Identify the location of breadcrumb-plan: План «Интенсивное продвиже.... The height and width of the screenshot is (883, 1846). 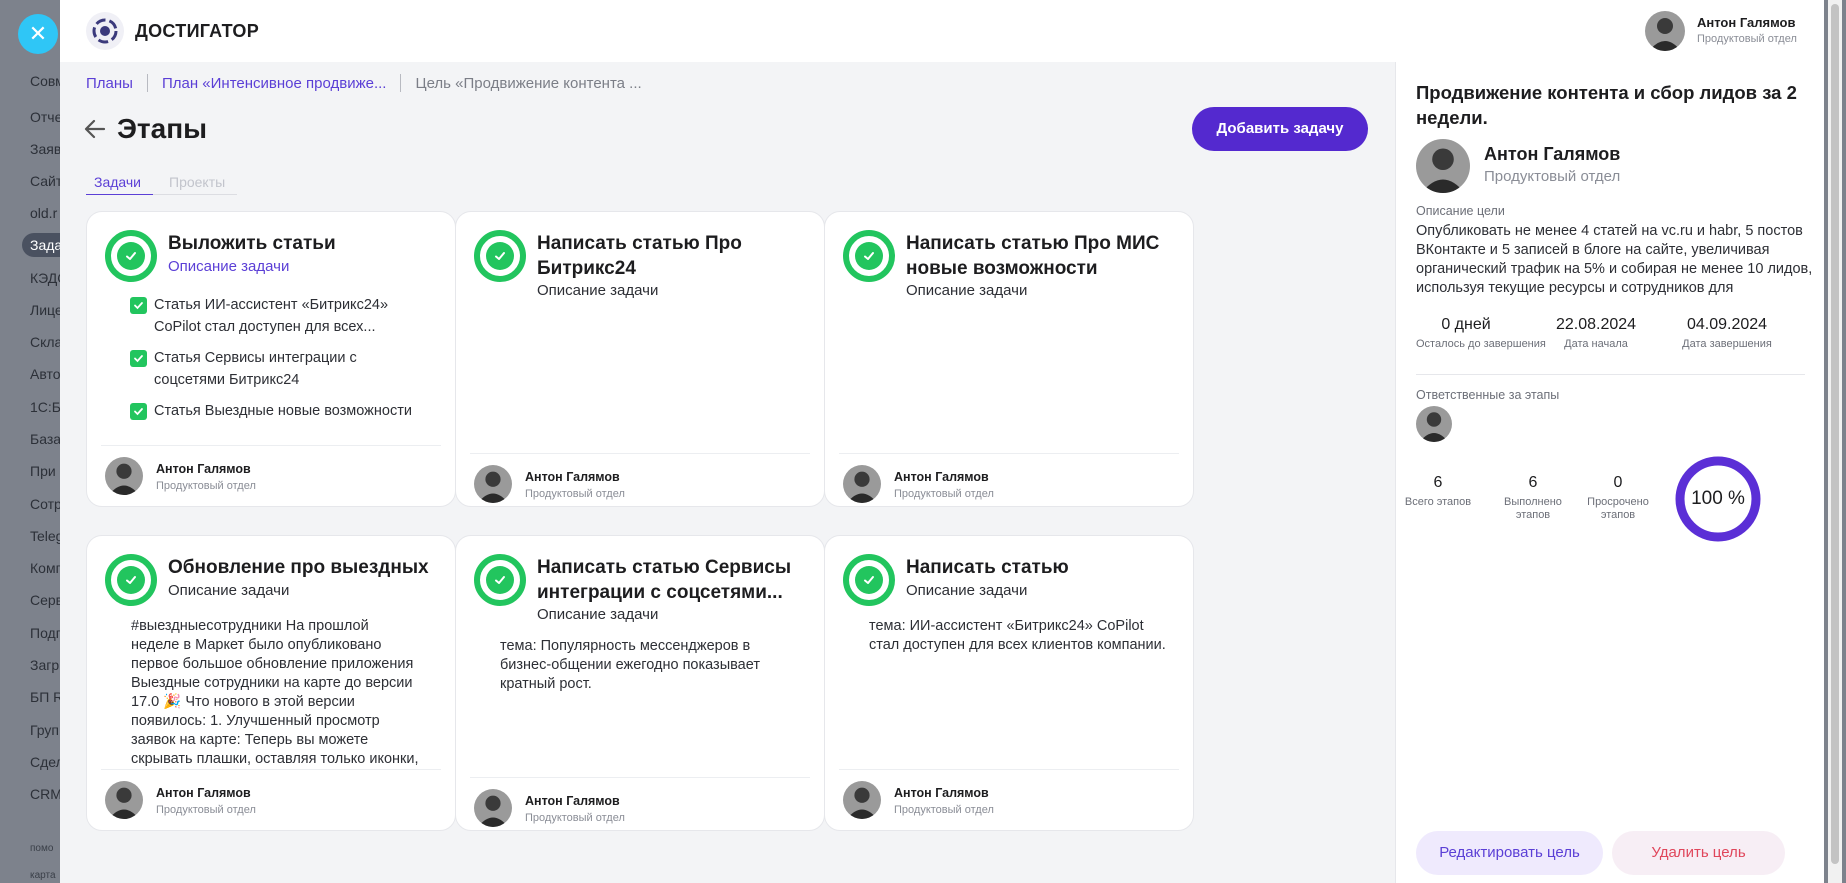
(274, 83).